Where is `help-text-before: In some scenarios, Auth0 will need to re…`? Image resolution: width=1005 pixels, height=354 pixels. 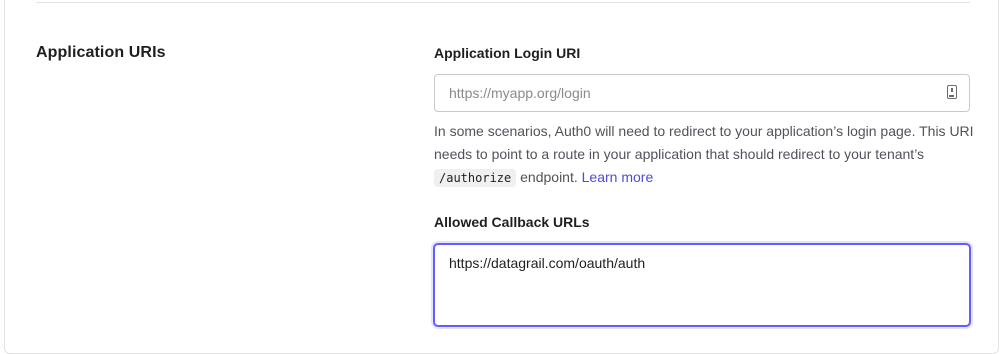 help-text-before: In some scenarios, Auth0 will need to re… is located at coordinates (704, 142).